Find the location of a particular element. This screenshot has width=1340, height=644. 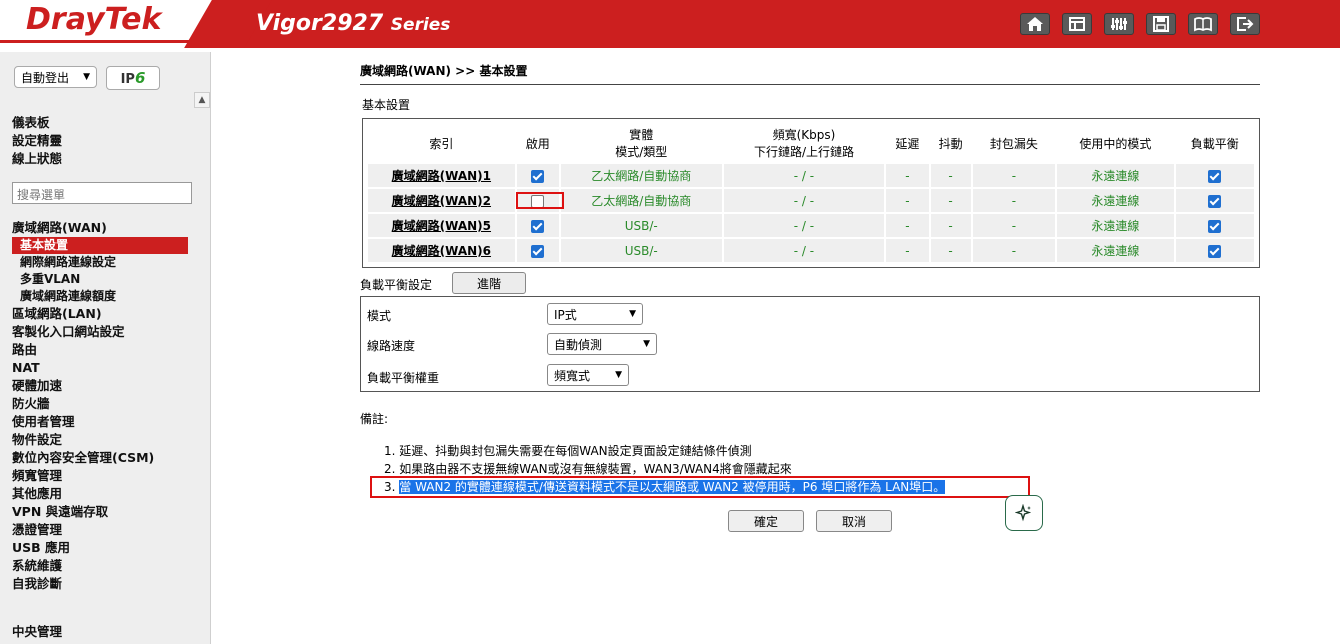

sidebar-item-central-mgmt: 中央管理 is located at coordinates (37, 632).